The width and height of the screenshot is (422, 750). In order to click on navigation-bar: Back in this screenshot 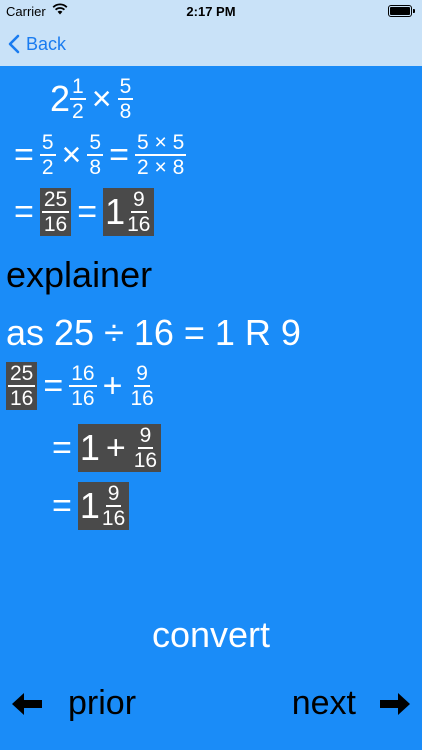, I will do `click(211, 44)`.